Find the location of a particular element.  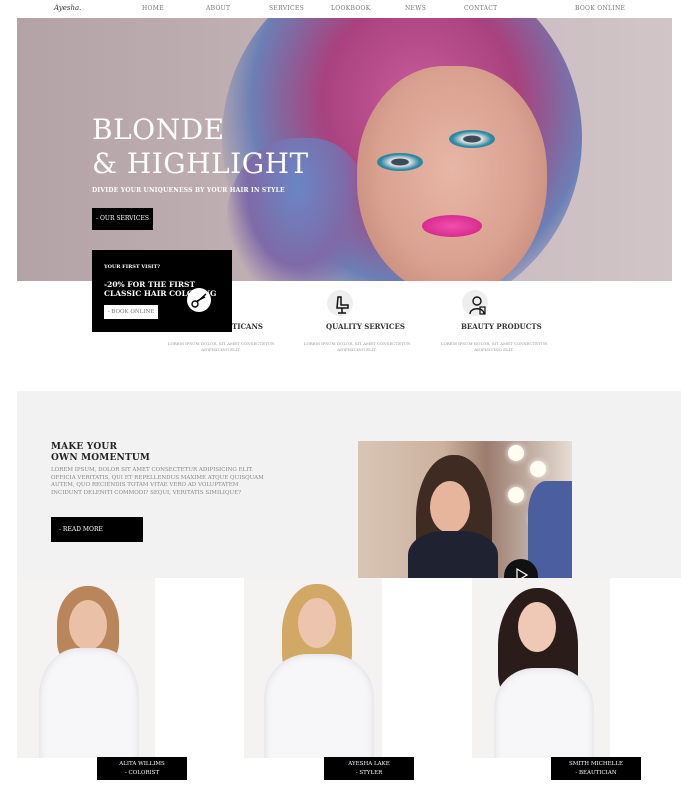

nav-contact: CONTACT is located at coordinates (480, 8).